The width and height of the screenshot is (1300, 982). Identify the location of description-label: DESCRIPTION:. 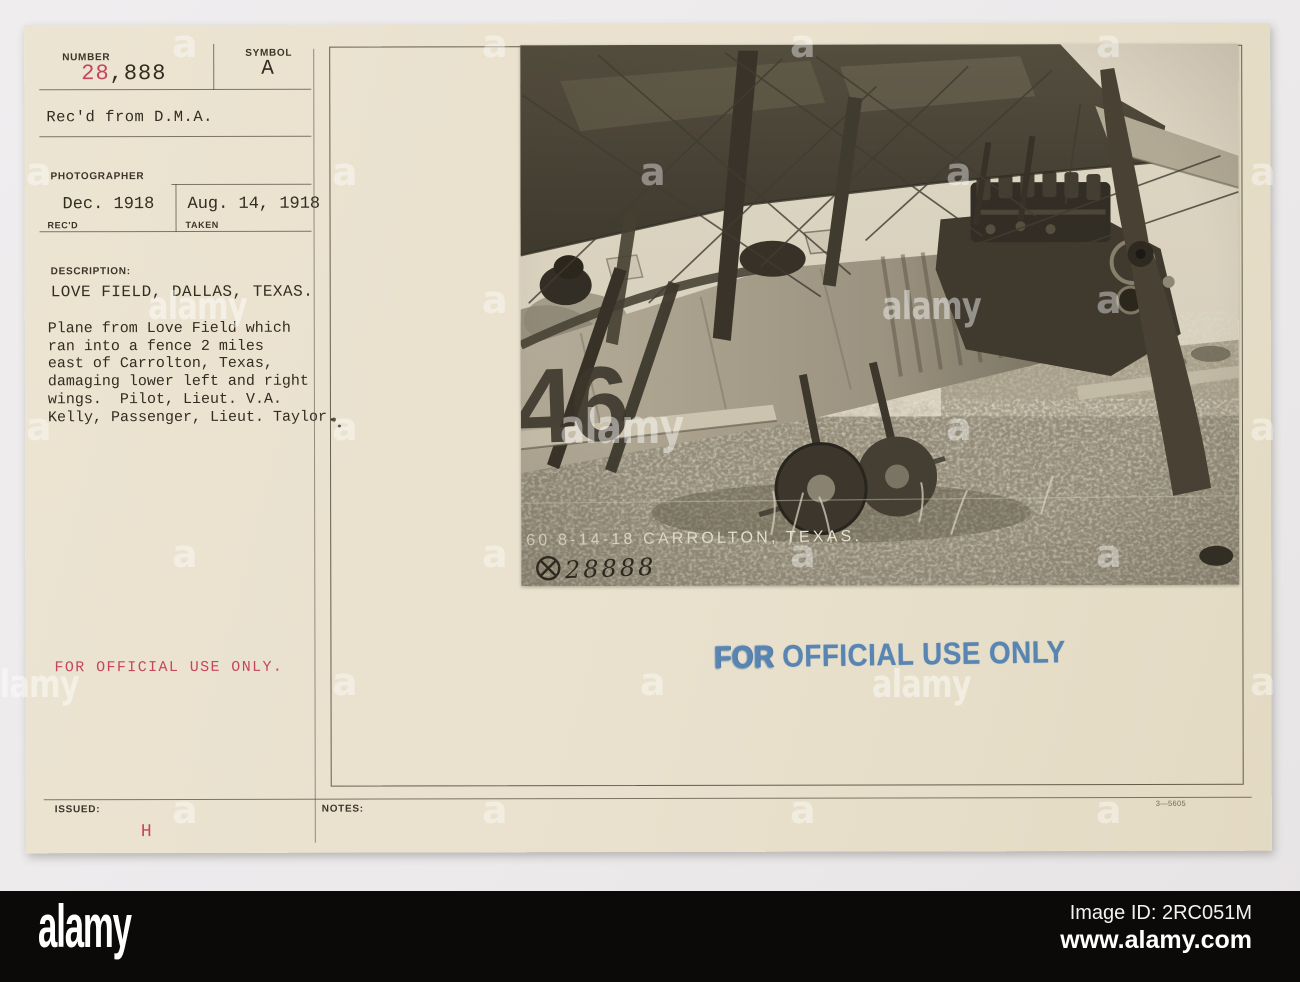
(90, 272).